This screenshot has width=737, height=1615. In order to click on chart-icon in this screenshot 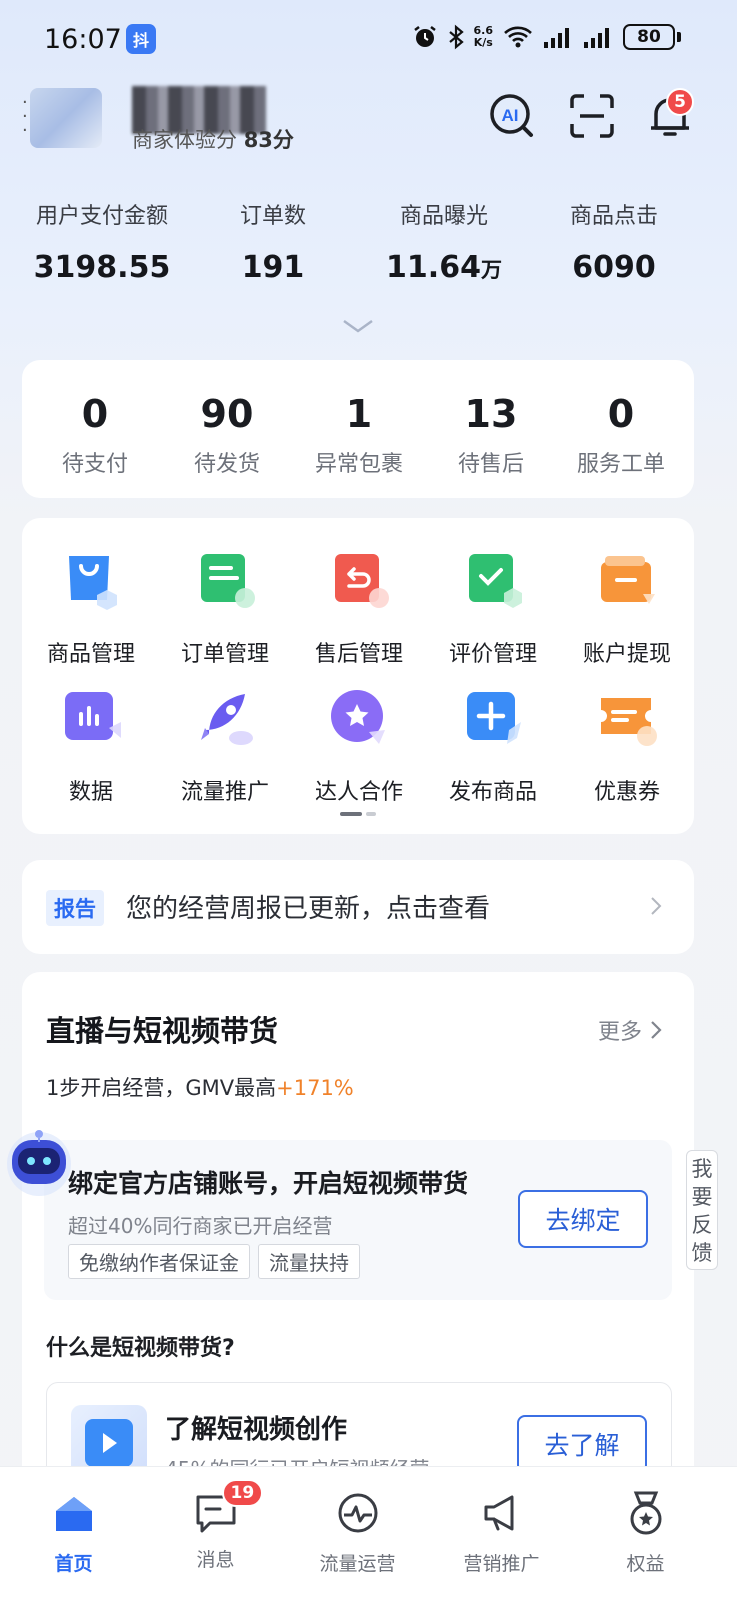, I will do `click(93, 716)`.